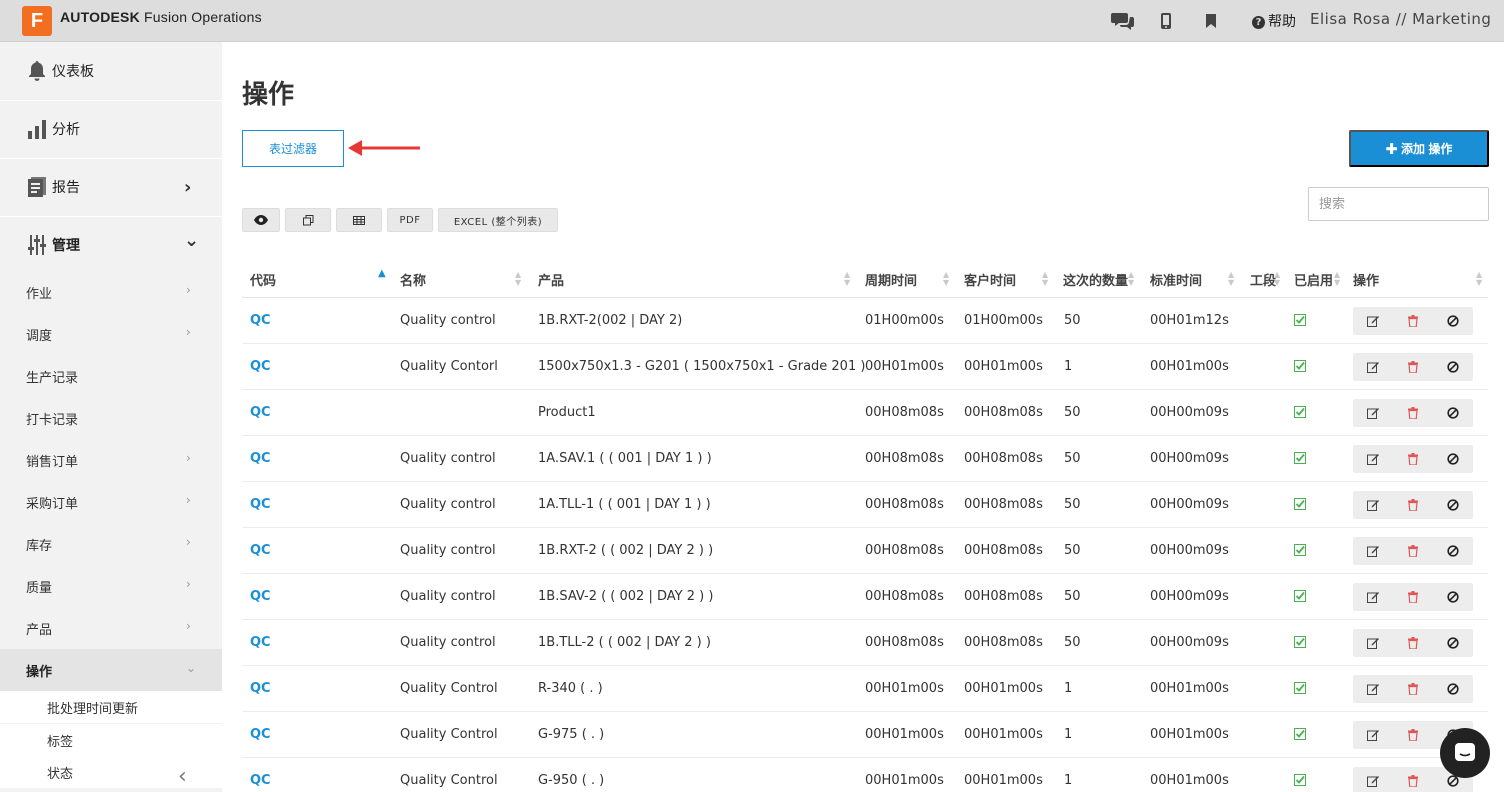  What do you see at coordinates (111, 707) in the screenshot?
I see `sidebar-item-batch-time-update: 批处理时间更新` at bounding box center [111, 707].